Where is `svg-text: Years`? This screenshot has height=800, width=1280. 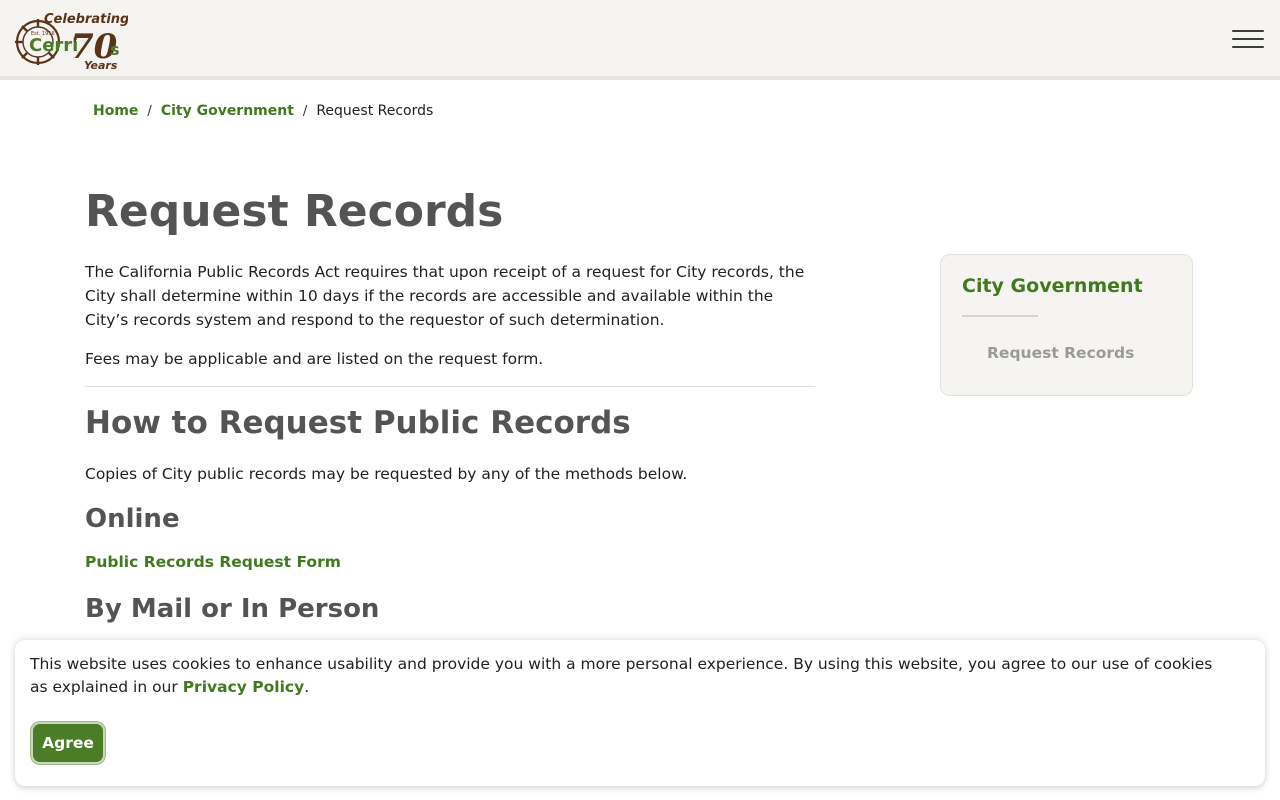
svg-text: Years is located at coordinates (101, 65).